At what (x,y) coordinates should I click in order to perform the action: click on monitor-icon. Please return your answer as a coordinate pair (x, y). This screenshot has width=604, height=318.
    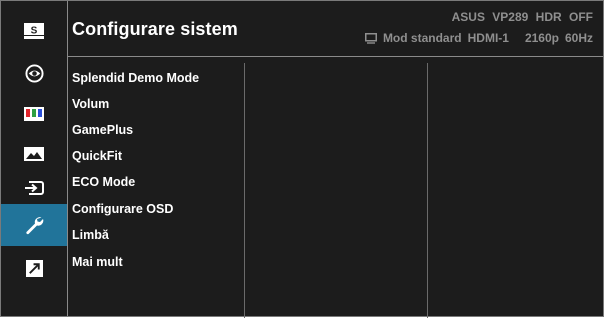
    Looking at the image, I should click on (370, 38).